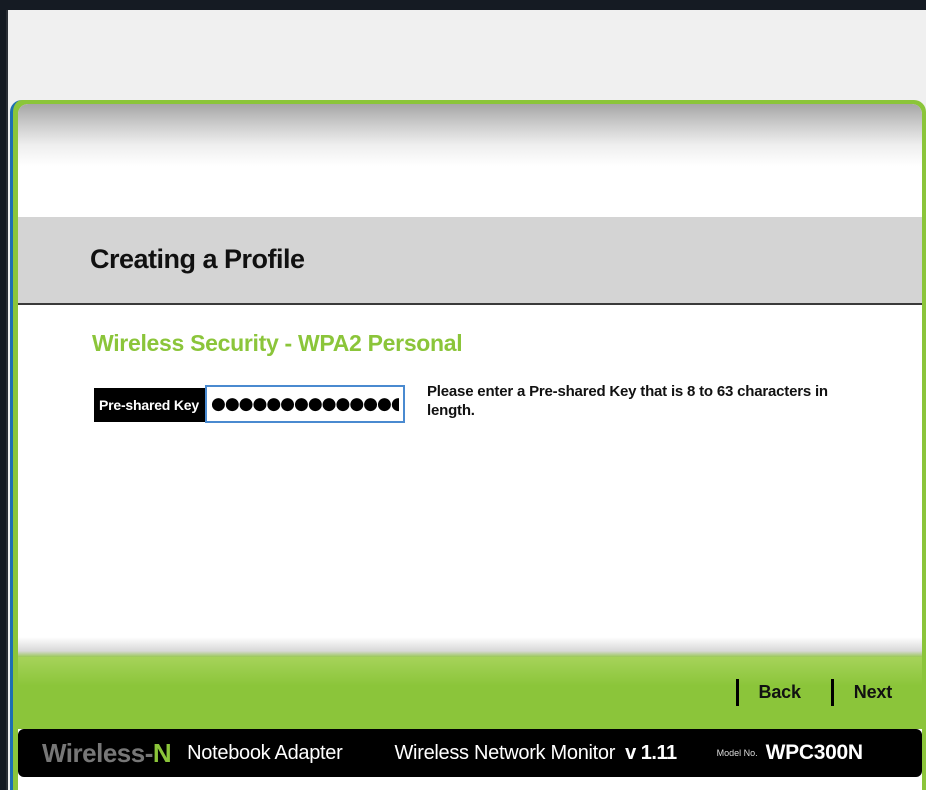 The height and width of the screenshot is (790, 926). I want to click on title-band: Creating a Profile, so click(470, 261).